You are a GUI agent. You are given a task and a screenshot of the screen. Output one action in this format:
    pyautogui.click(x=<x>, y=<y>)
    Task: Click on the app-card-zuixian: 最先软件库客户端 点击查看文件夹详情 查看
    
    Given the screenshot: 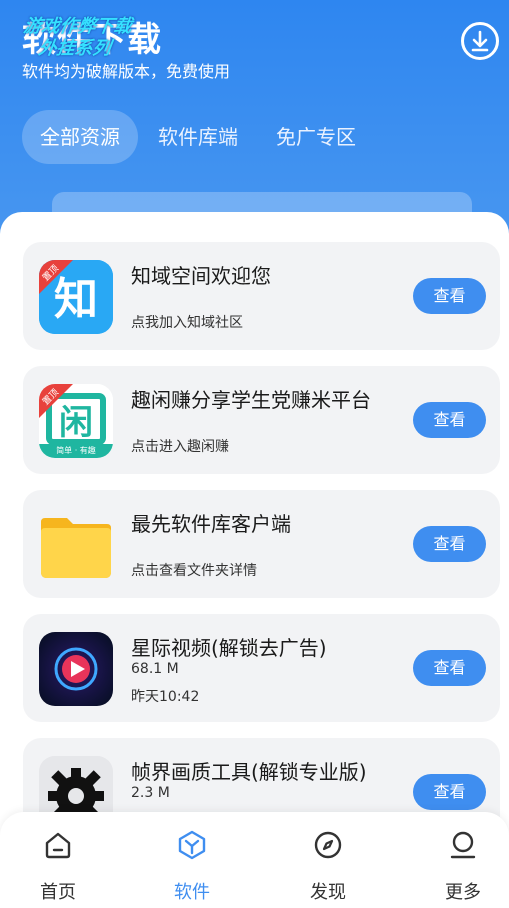 What is the action you would take?
    pyautogui.click(x=261, y=544)
    